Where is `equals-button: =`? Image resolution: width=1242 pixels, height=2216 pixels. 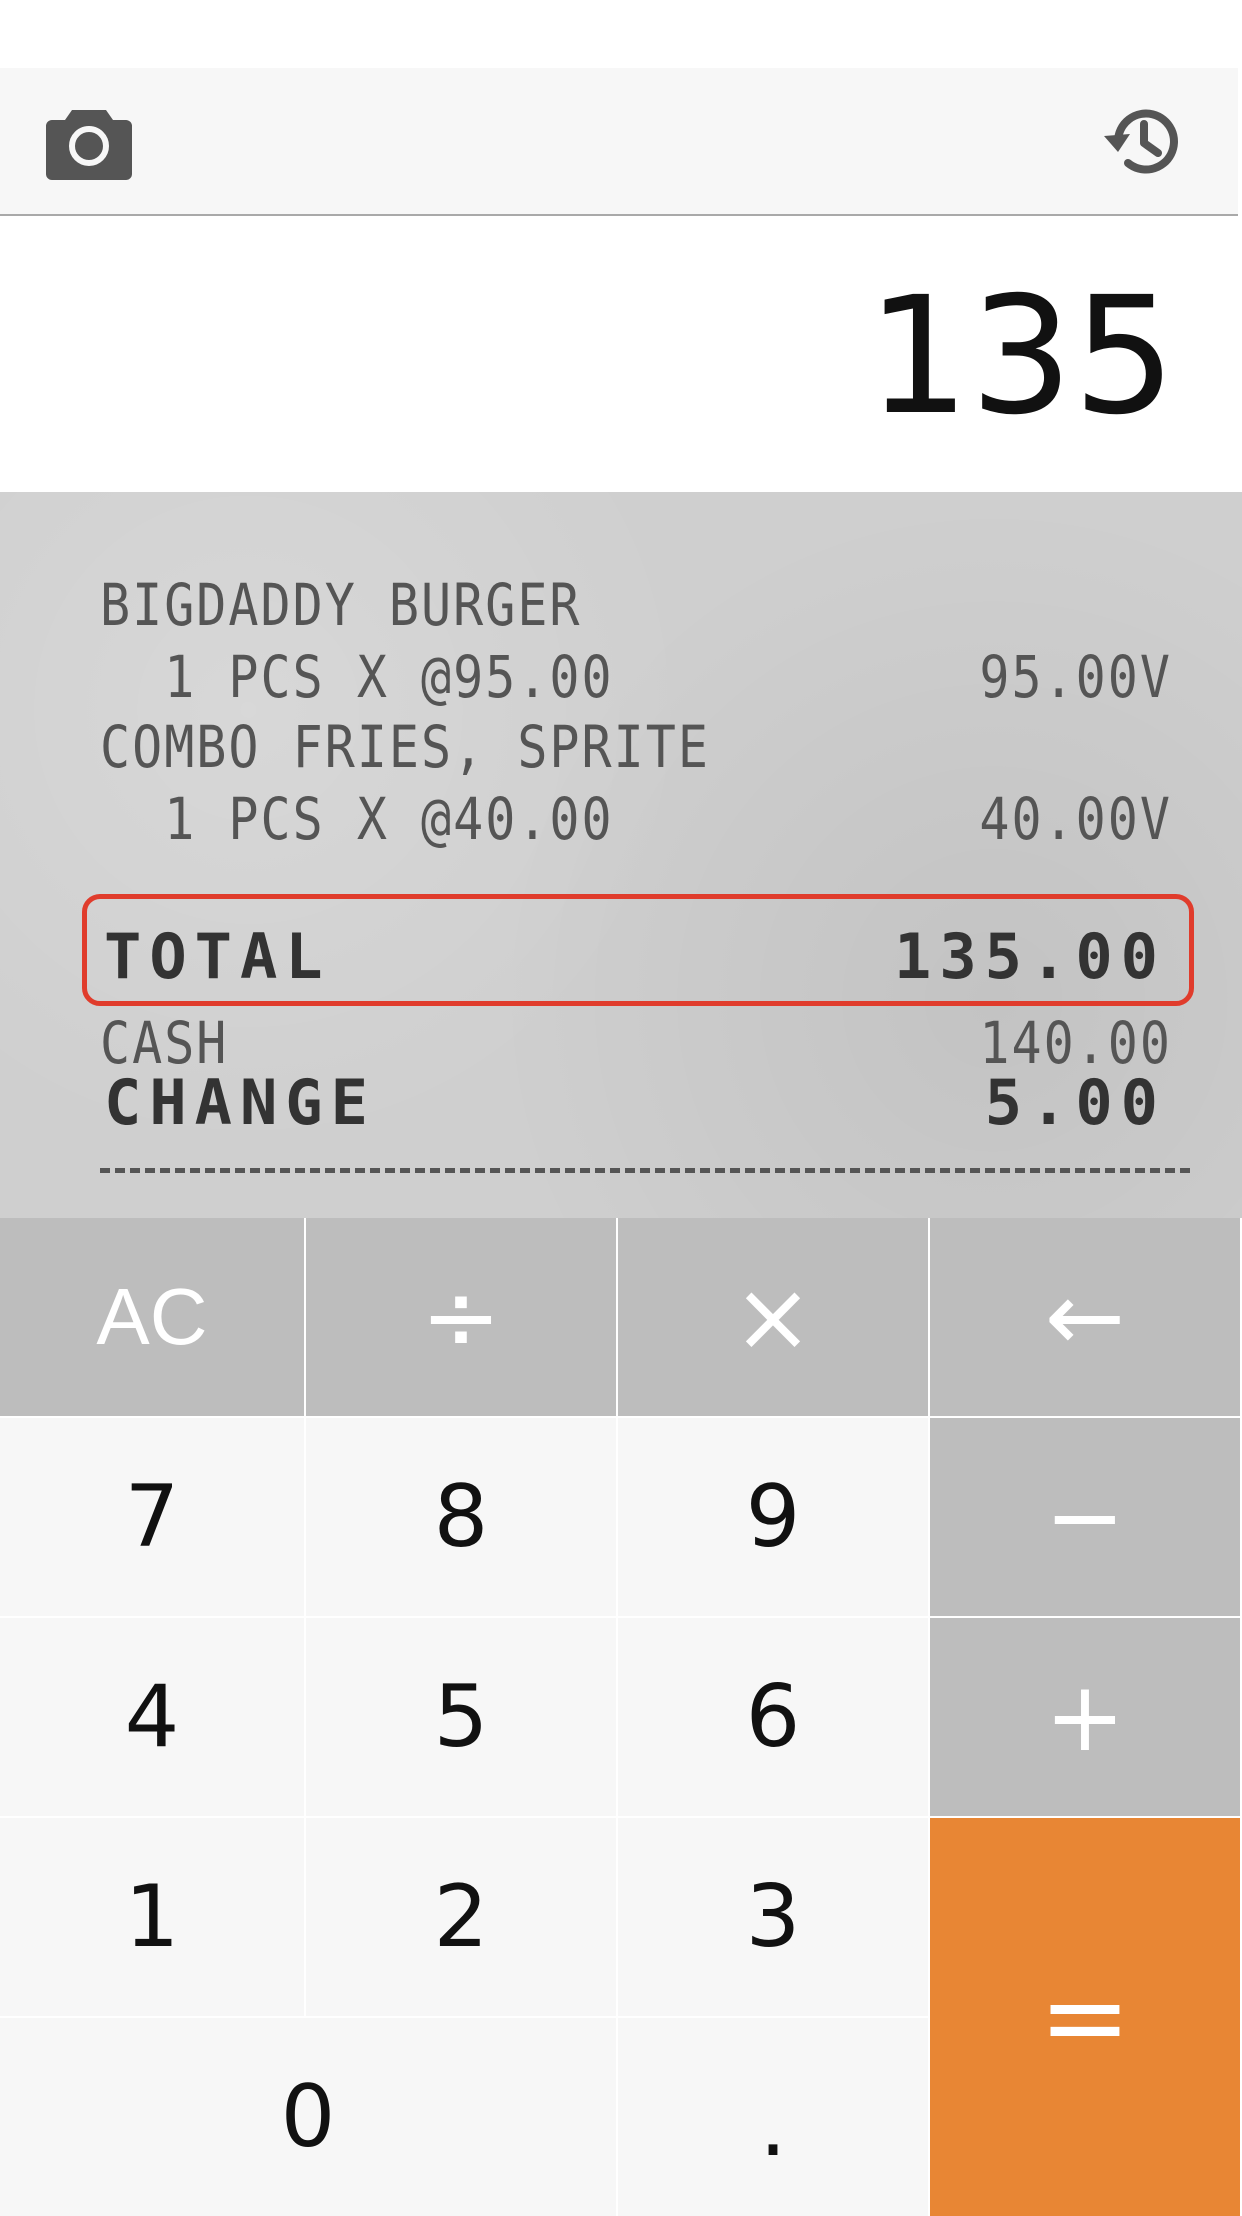 equals-button: = is located at coordinates (1085, 2017).